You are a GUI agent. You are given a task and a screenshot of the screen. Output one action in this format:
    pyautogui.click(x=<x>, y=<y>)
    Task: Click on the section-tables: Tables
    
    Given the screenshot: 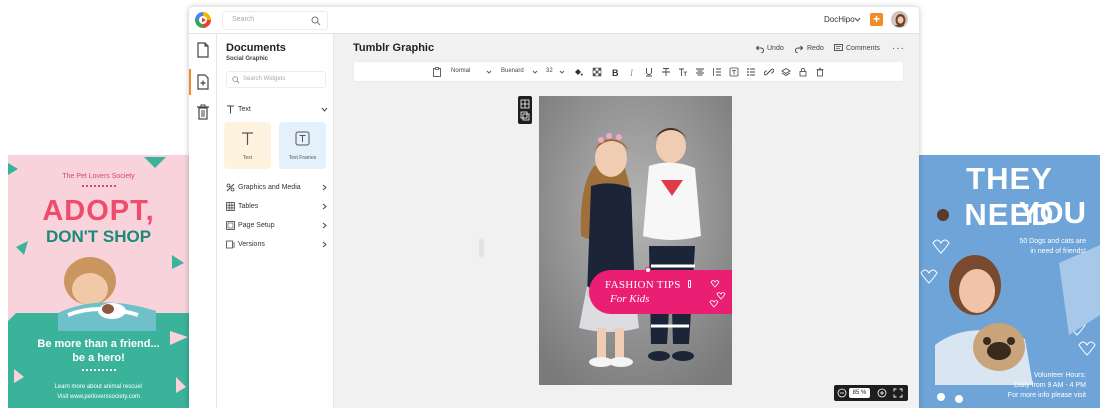 What is the action you would take?
    pyautogui.click(x=277, y=207)
    